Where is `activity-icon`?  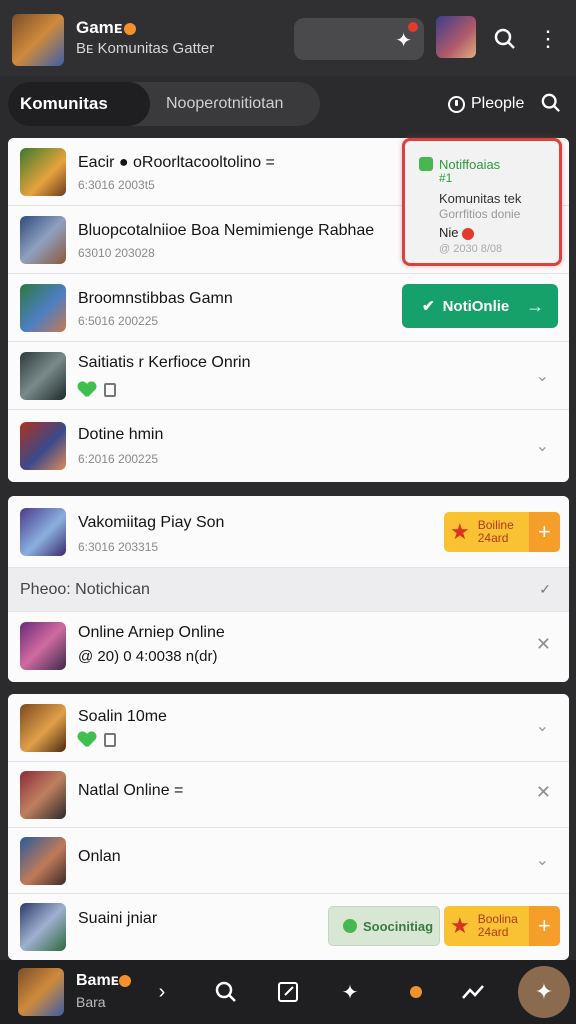
activity-icon is located at coordinates (474, 992).